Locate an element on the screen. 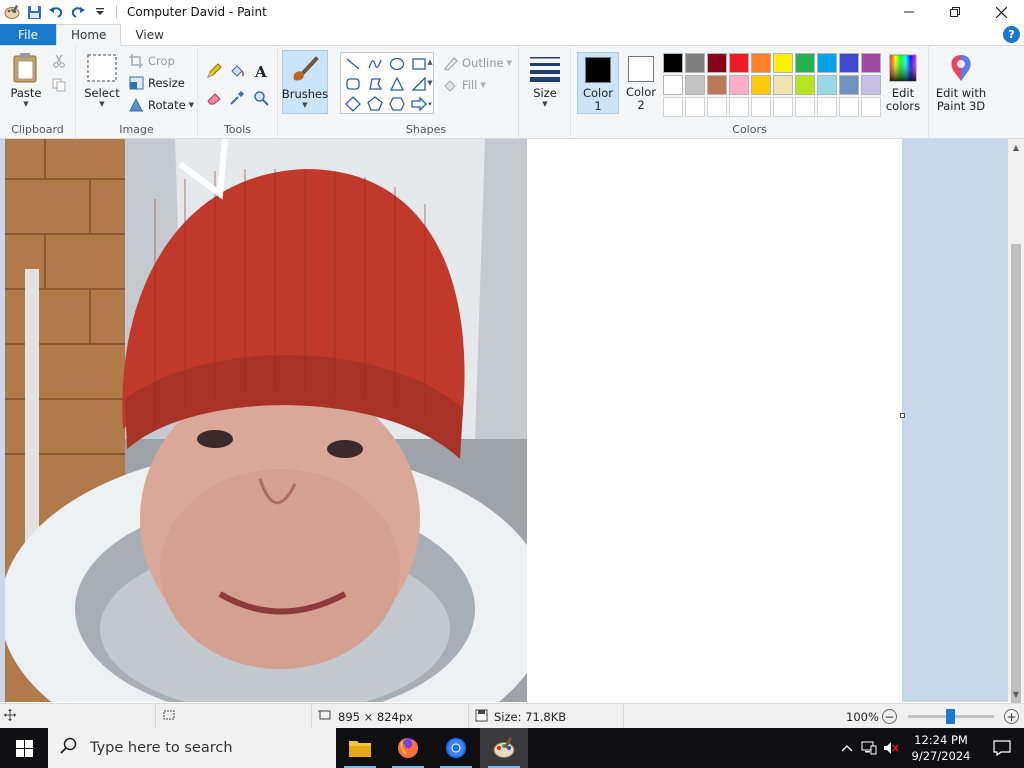  shape-triangle-icon is located at coordinates (397, 84).